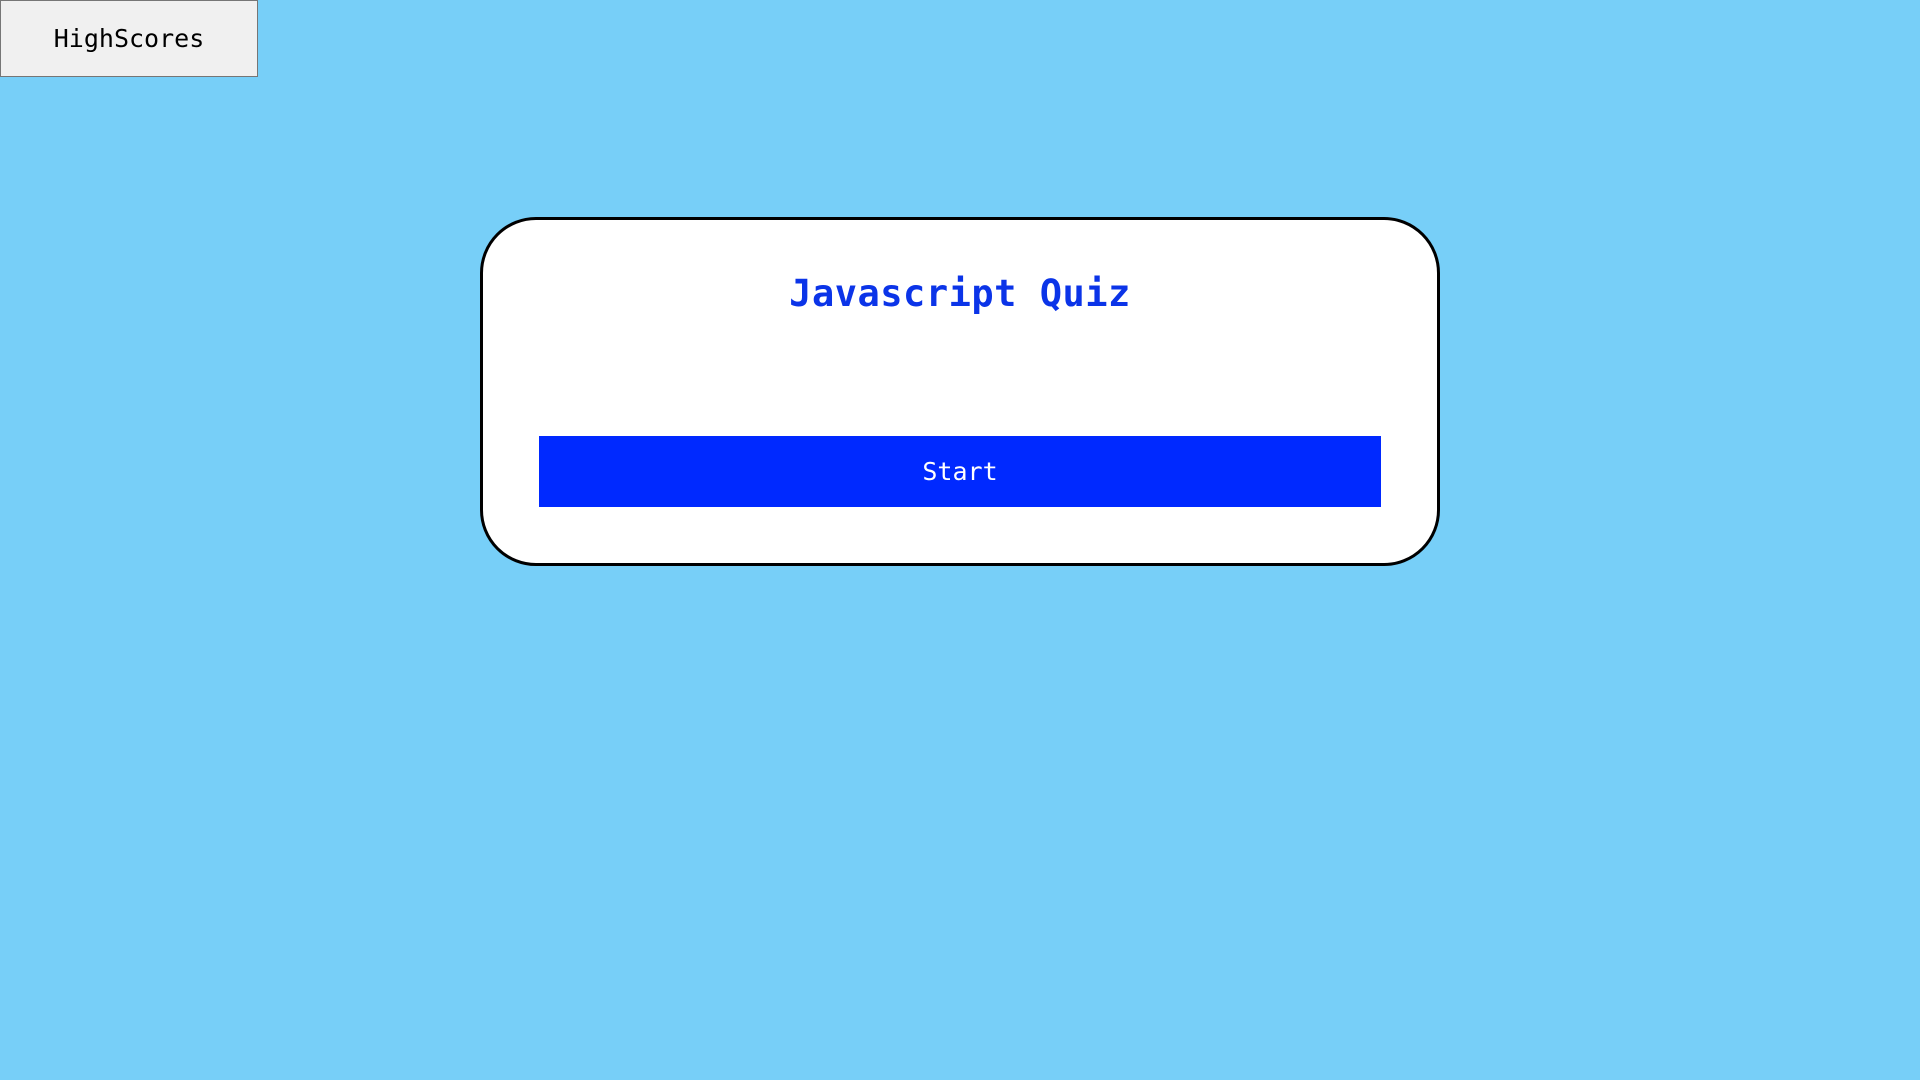 The image size is (1920, 1080). I want to click on highscores-button: HighScores, so click(129, 38).